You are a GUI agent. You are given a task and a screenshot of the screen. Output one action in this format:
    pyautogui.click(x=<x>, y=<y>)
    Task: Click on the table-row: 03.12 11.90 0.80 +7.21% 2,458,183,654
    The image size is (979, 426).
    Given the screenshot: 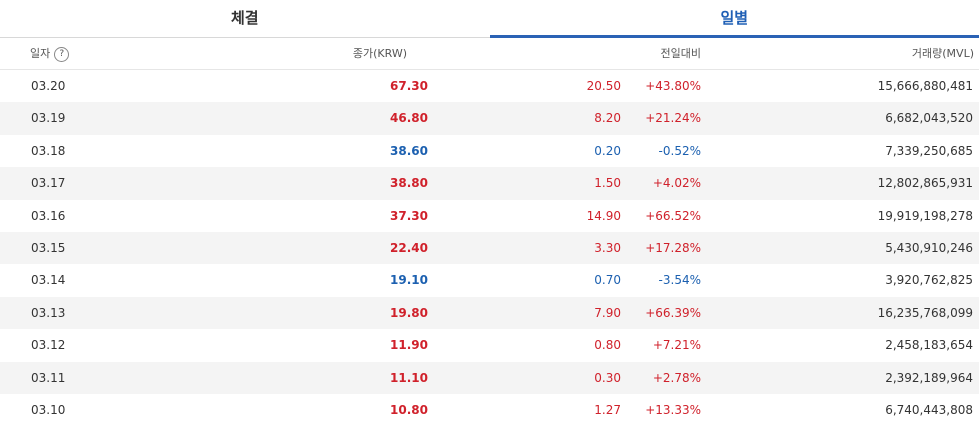 What is the action you would take?
    pyautogui.click(x=489, y=345)
    